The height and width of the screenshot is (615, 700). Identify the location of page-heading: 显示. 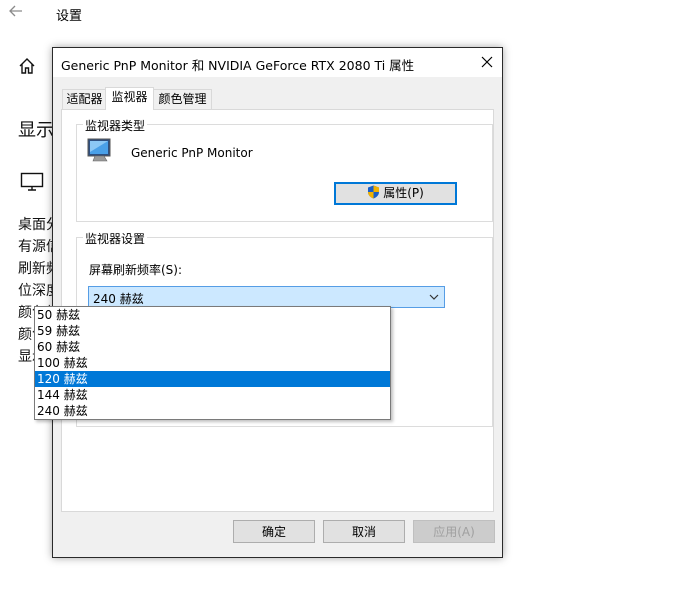
(36, 130).